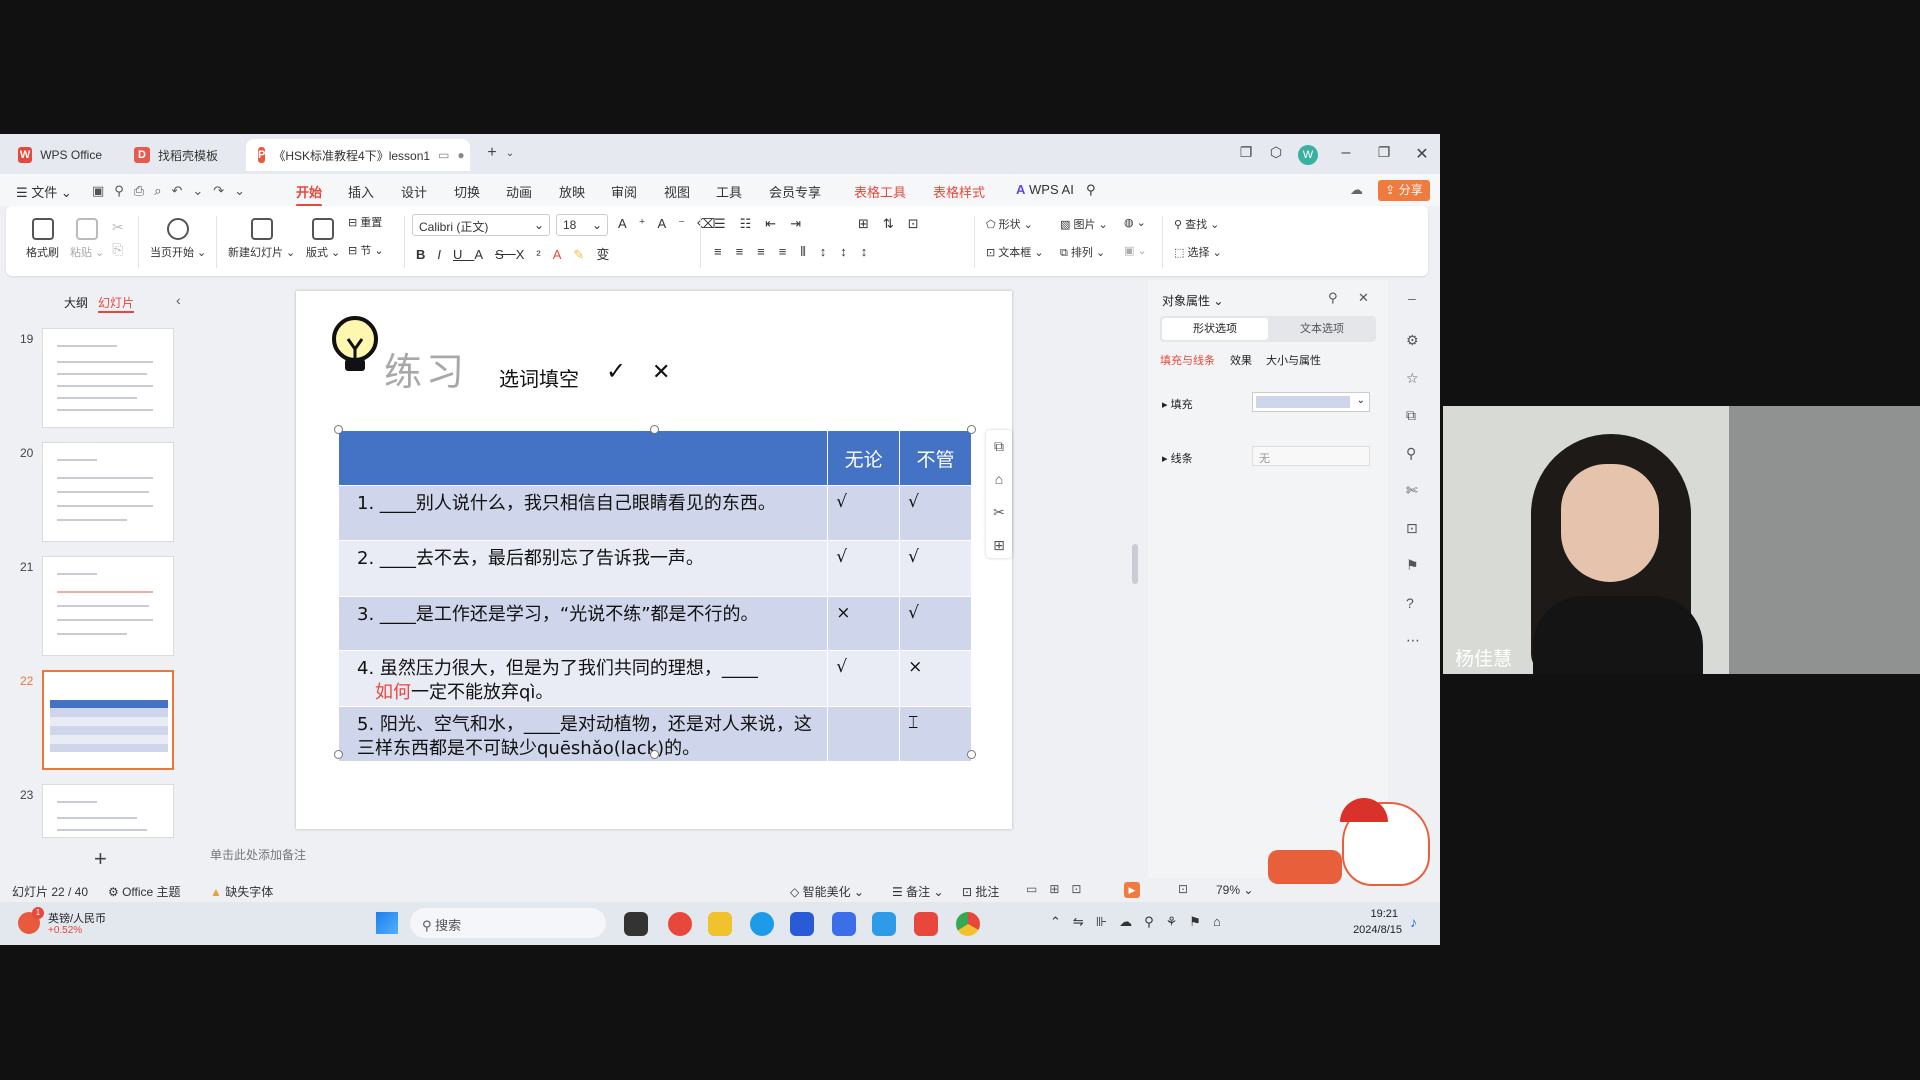  Describe the element at coordinates (1084, 224) in the screenshot. I see `picture-button: ▧ 图片 ⌄` at that location.